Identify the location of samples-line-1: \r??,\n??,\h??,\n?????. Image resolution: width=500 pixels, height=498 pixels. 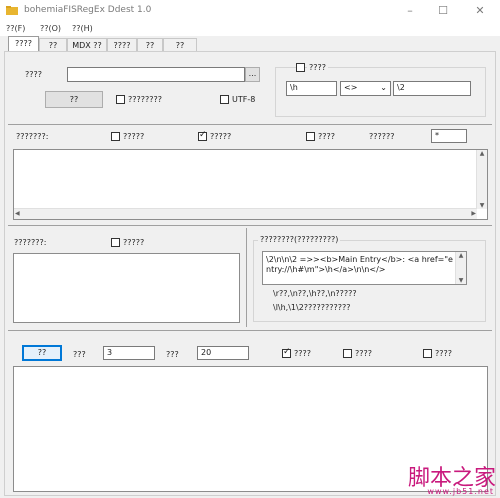
(315, 293).